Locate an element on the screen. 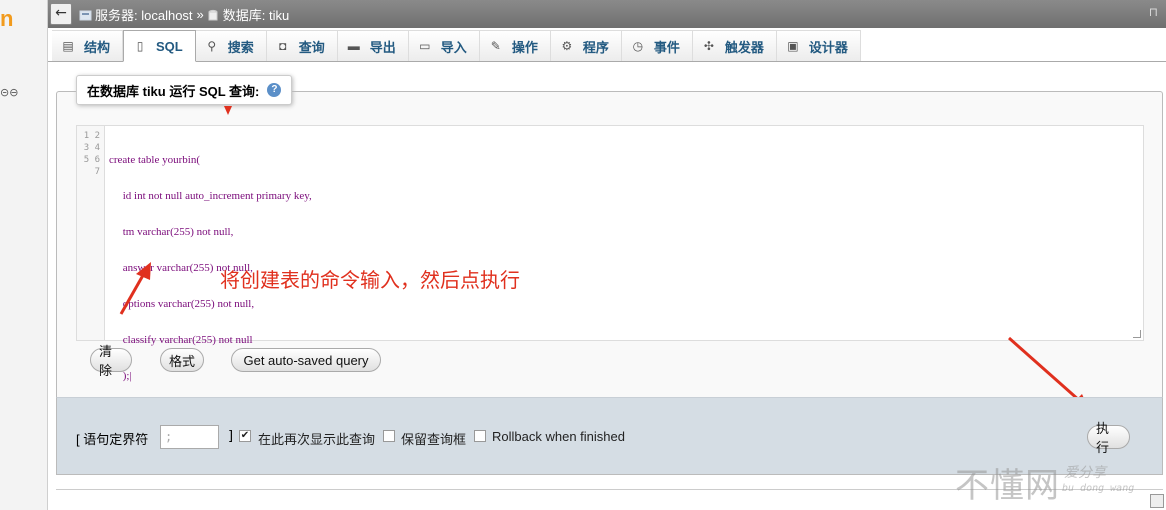 This screenshot has height=510, width=1166. watermark-subtext: 爱分享 is located at coordinates (1085, 473).